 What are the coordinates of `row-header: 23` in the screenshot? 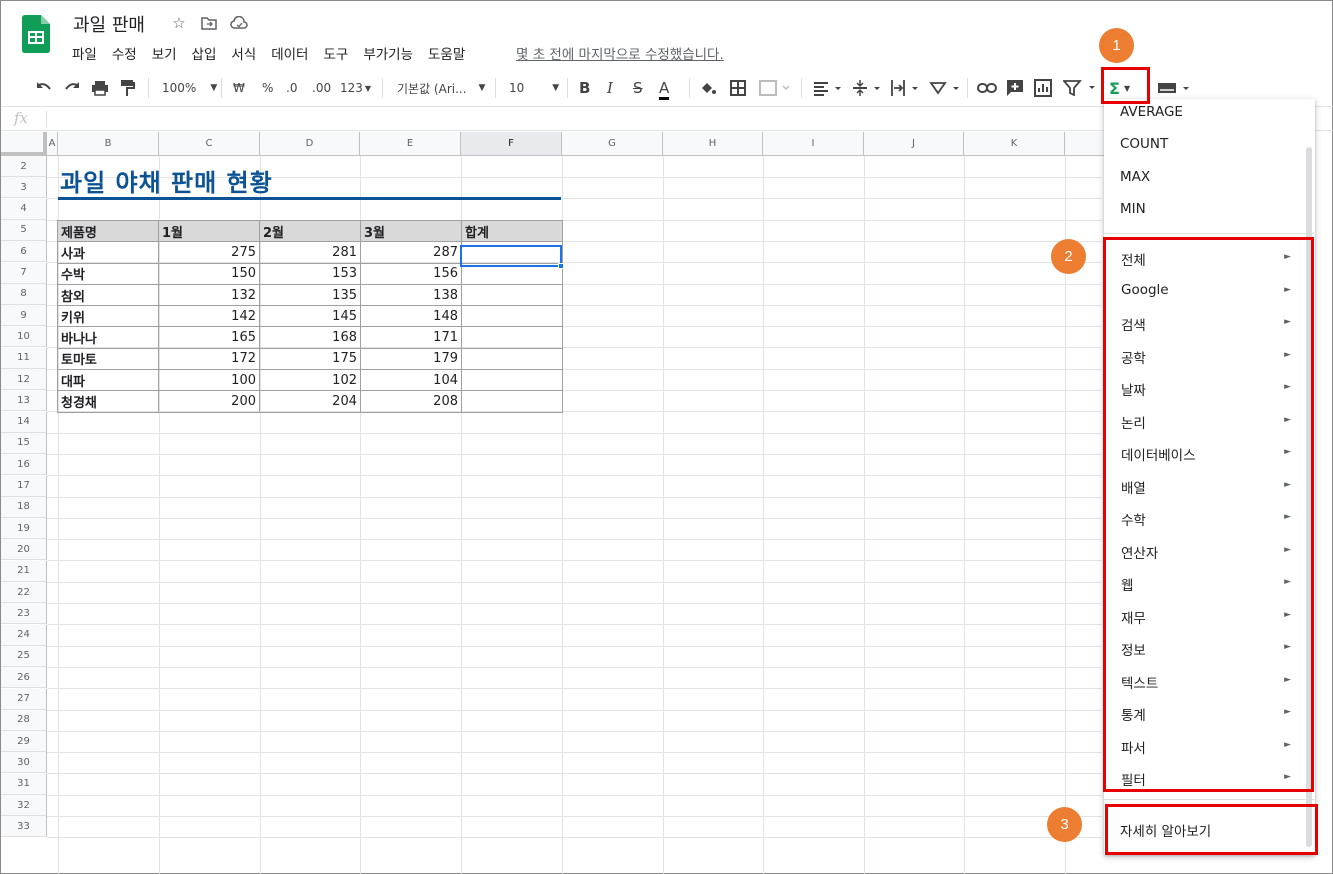 It's located at (24, 614).